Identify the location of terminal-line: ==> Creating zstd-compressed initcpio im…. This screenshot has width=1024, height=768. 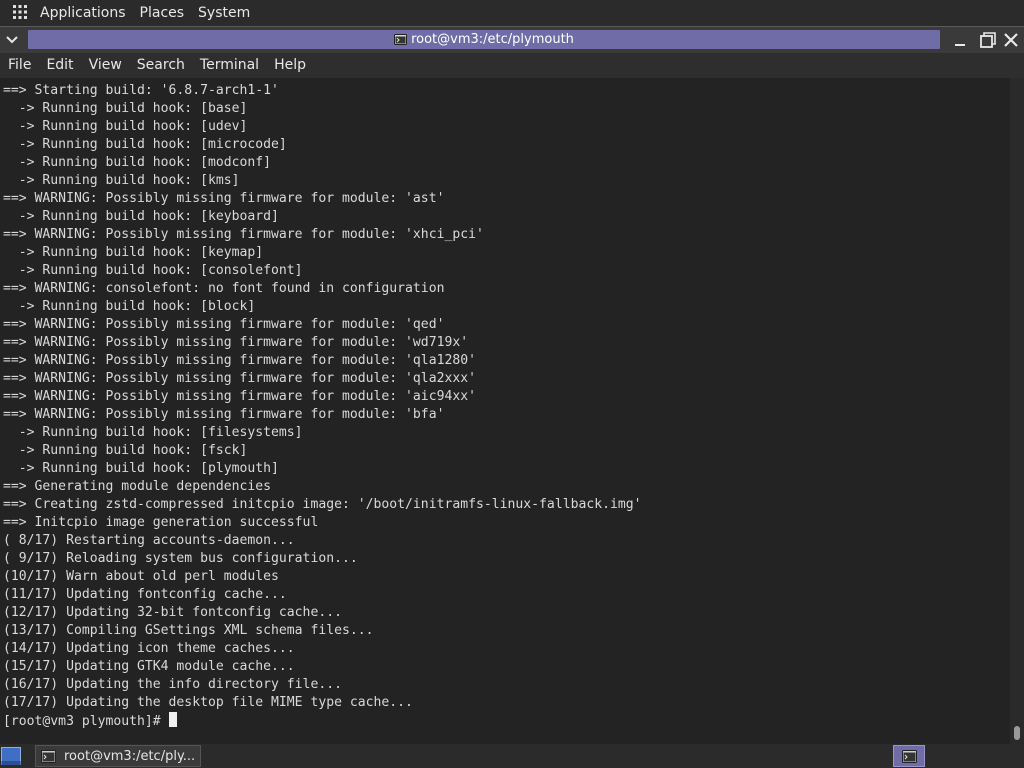
(322, 504).